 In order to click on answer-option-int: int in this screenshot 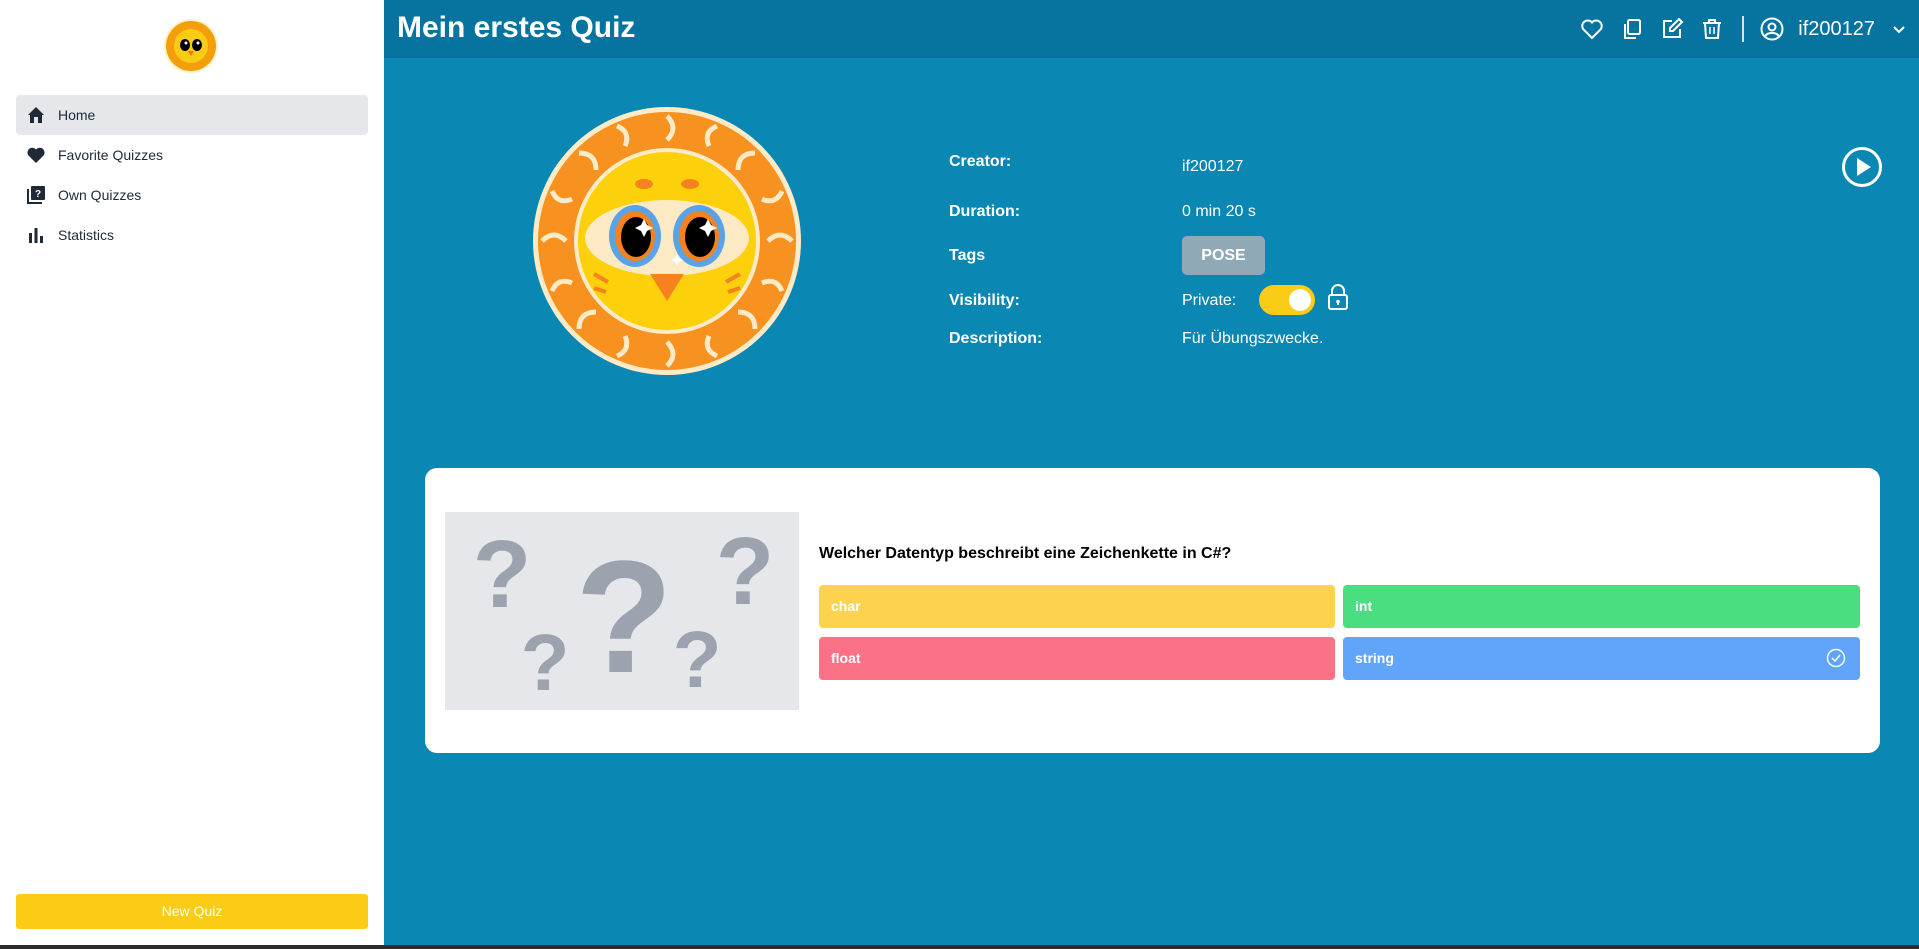, I will do `click(1601, 606)`.